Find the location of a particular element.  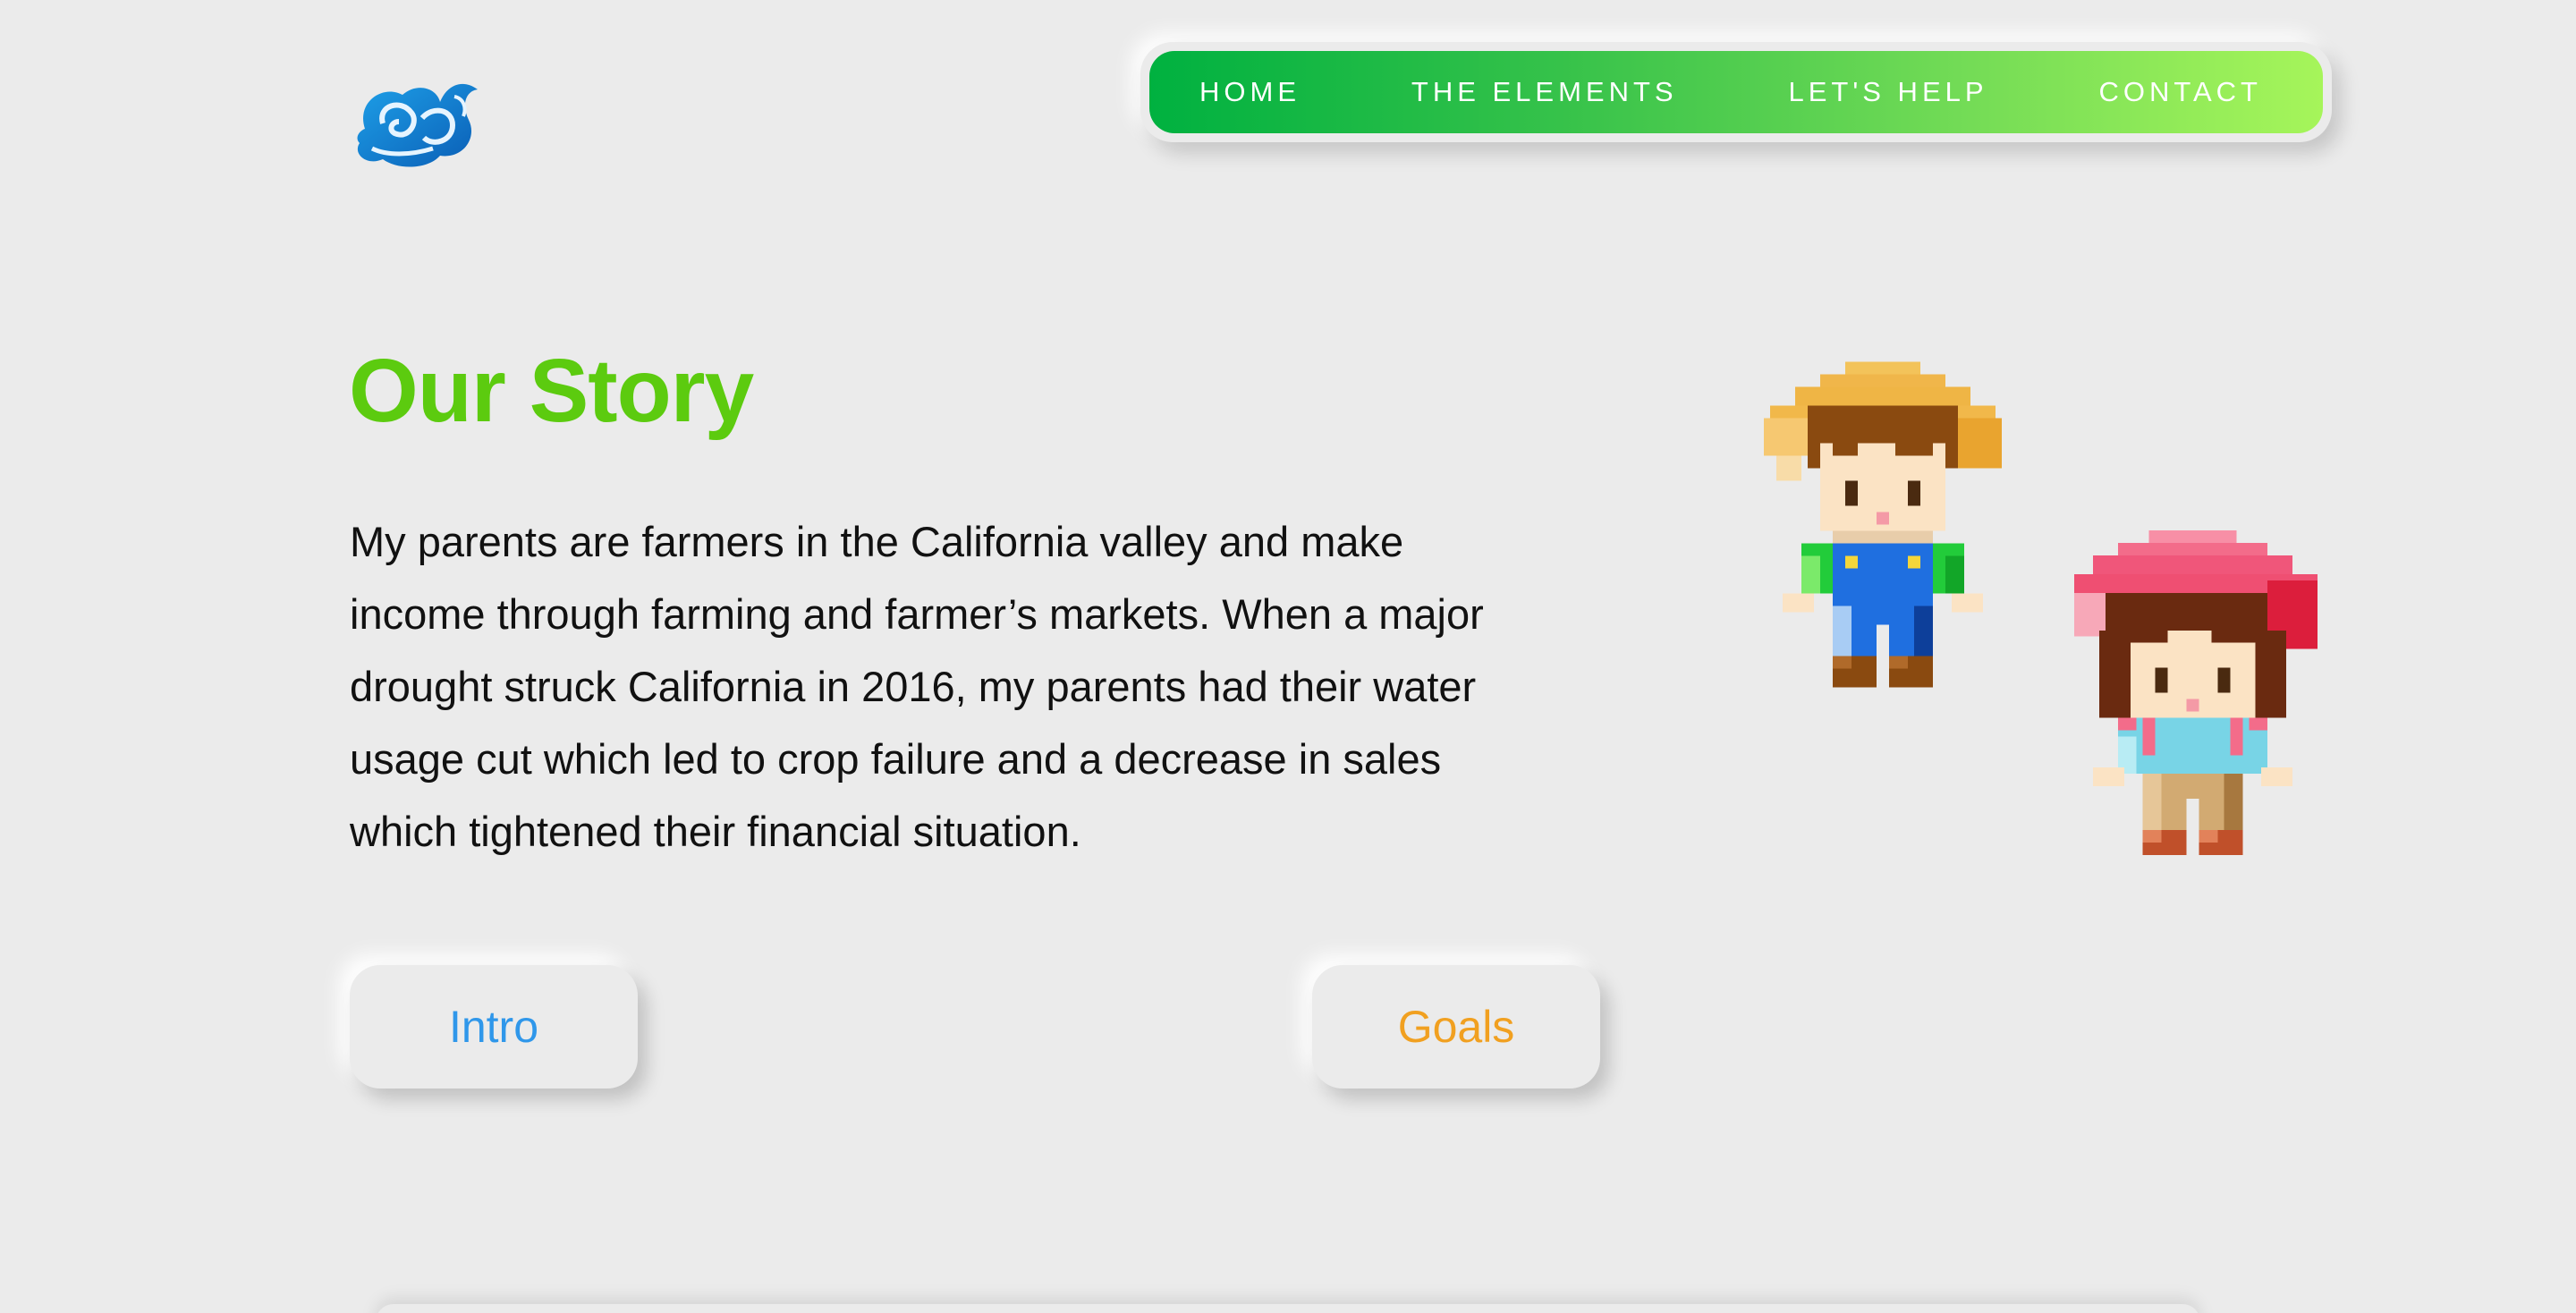

water-swirl-logo-icon is located at coordinates (415, 119).